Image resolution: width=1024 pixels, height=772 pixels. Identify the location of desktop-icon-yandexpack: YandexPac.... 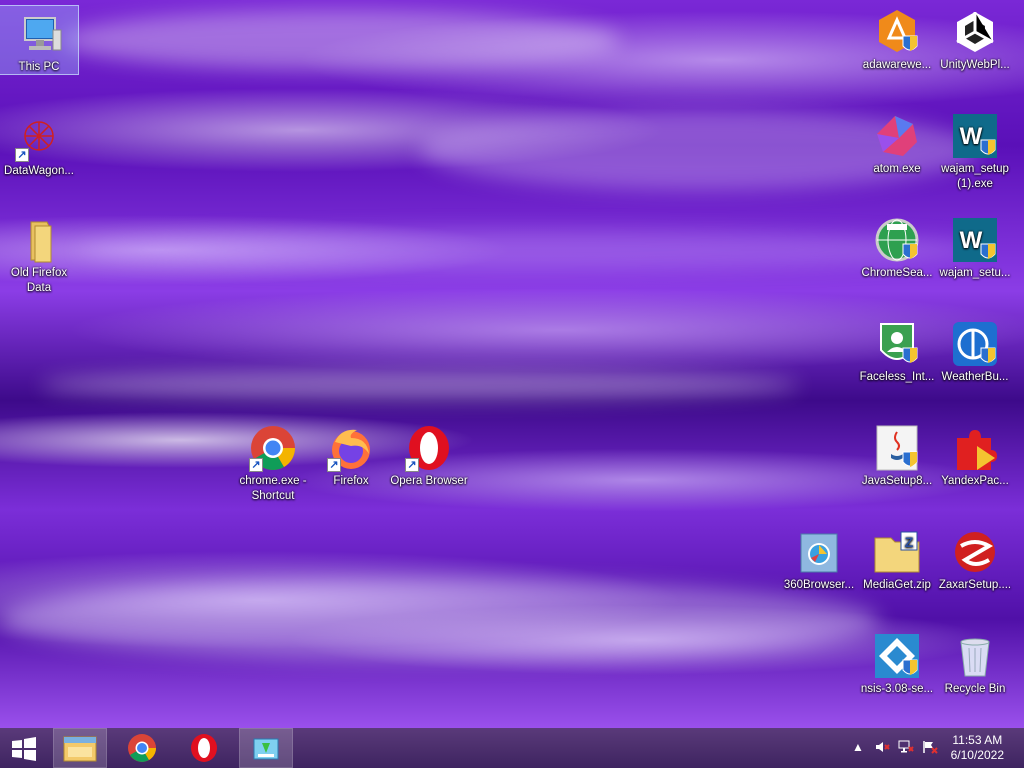
(975, 454).